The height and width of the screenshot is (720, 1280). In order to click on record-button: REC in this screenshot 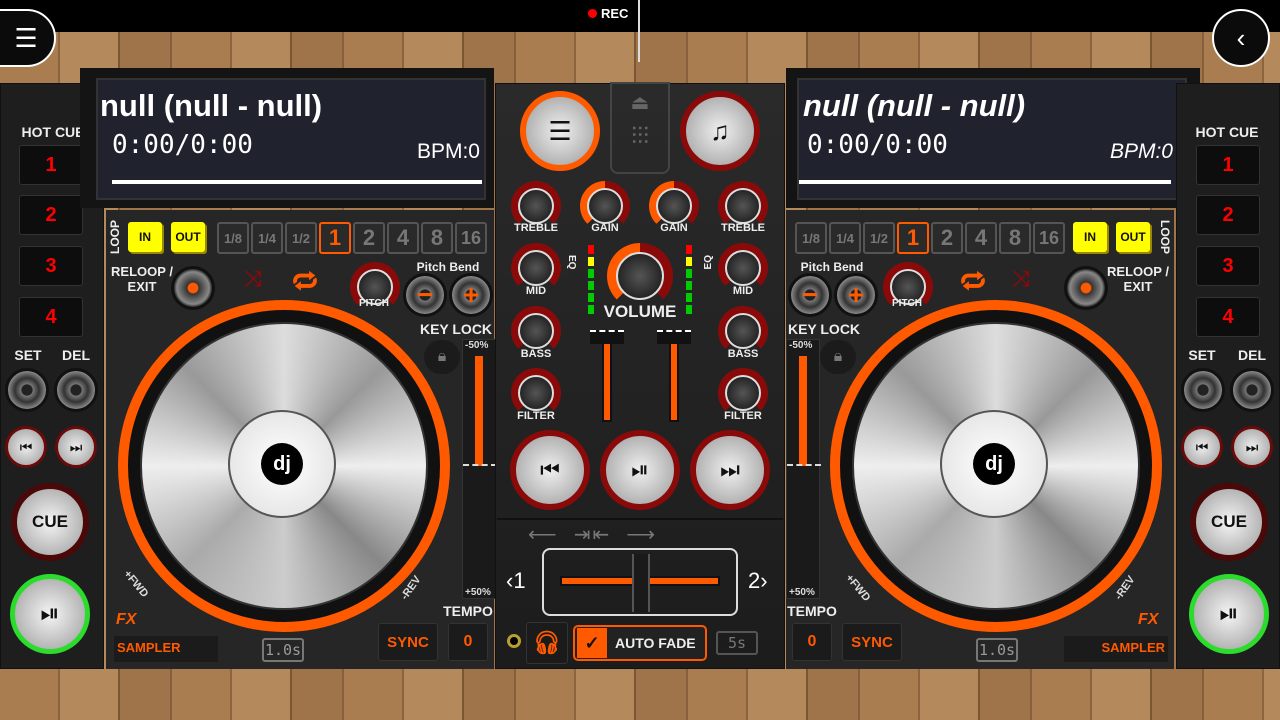, I will do `click(608, 13)`.